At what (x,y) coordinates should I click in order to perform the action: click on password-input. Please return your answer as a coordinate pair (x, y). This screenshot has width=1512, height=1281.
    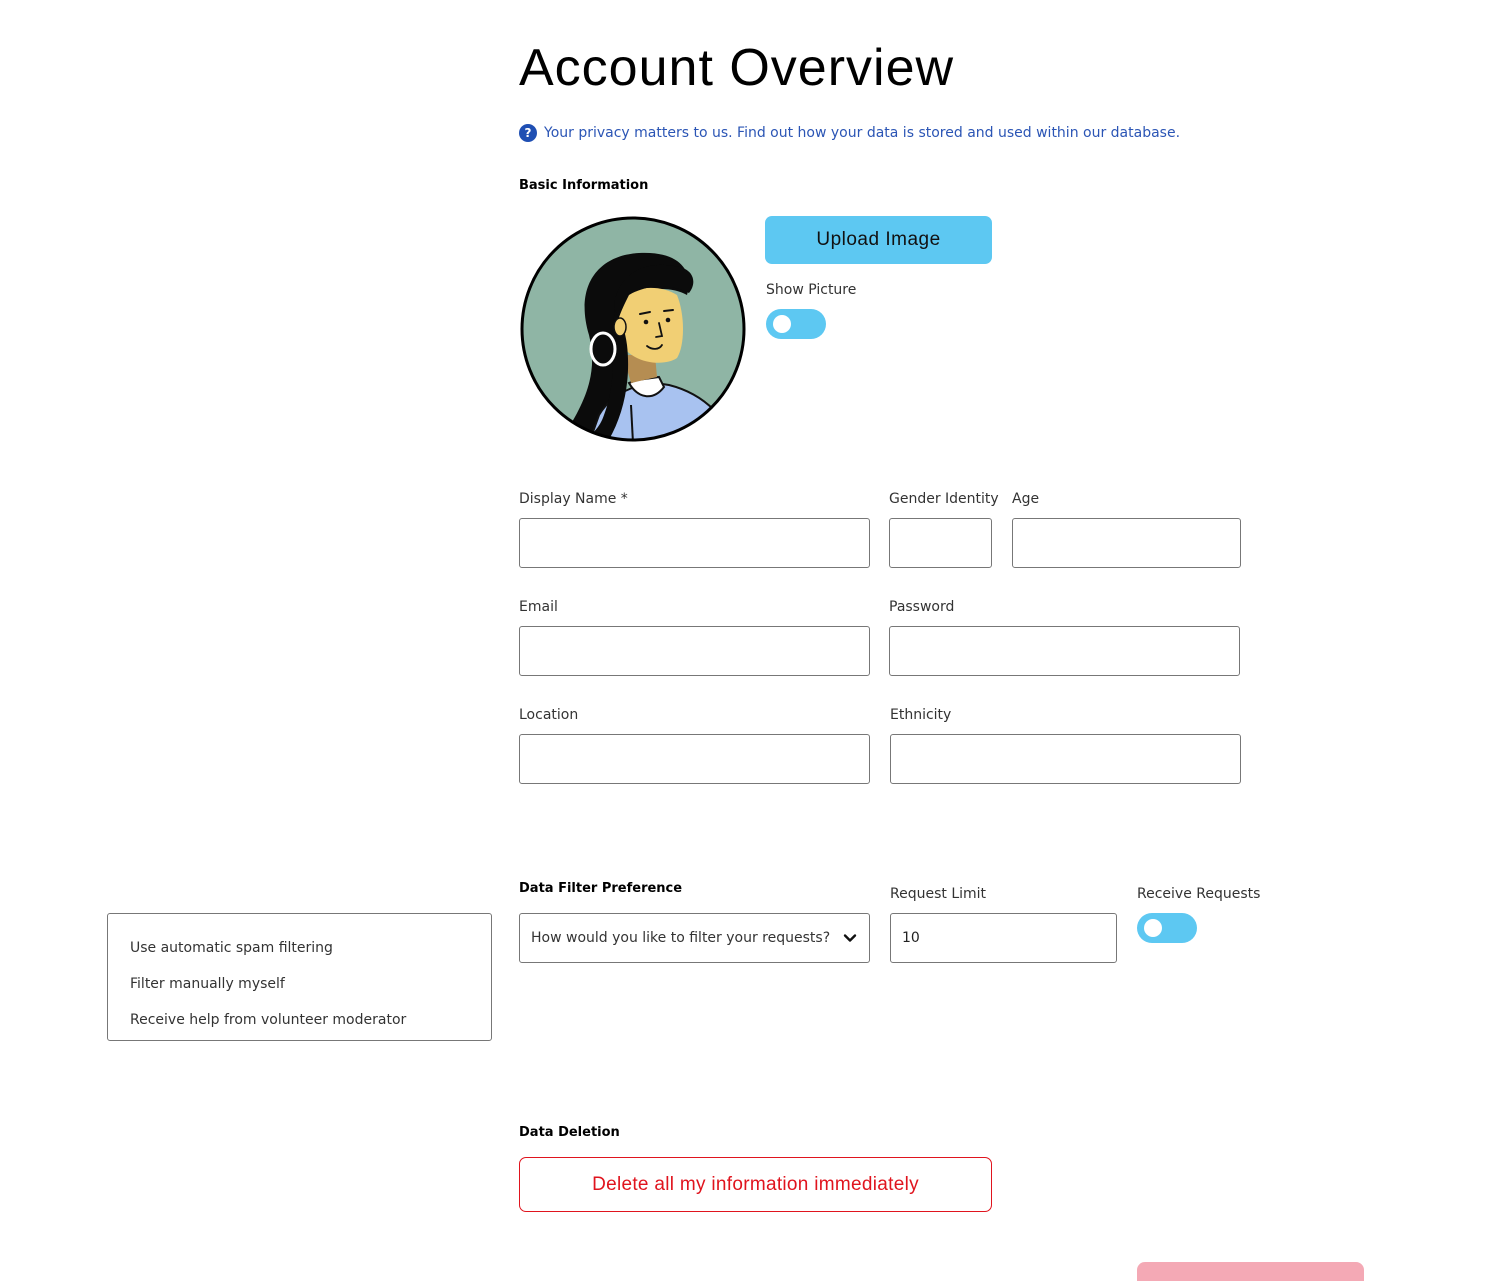
    Looking at the image, I should click on (1064, 651).